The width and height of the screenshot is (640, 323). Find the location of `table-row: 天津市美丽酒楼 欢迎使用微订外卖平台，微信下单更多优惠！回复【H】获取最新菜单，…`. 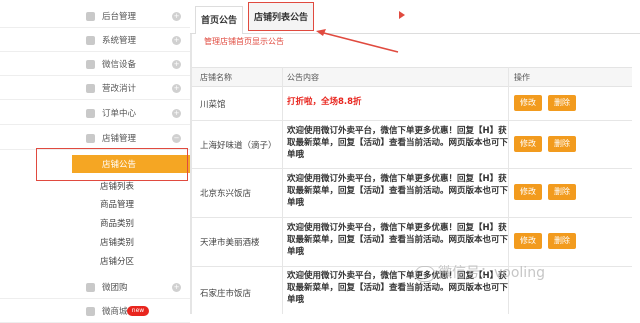

table-row: 天津市美丽酒楼 欢迎使用微订外卖平台，微信下单更多优惠！回复【H】获取最新菜单，… is located at coordinates (412, 242).